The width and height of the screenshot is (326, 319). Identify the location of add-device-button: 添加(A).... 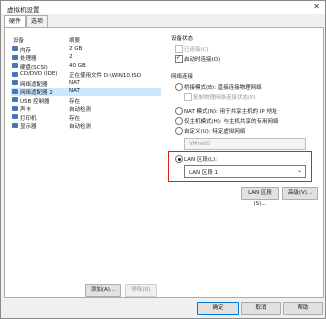
(103, 290).